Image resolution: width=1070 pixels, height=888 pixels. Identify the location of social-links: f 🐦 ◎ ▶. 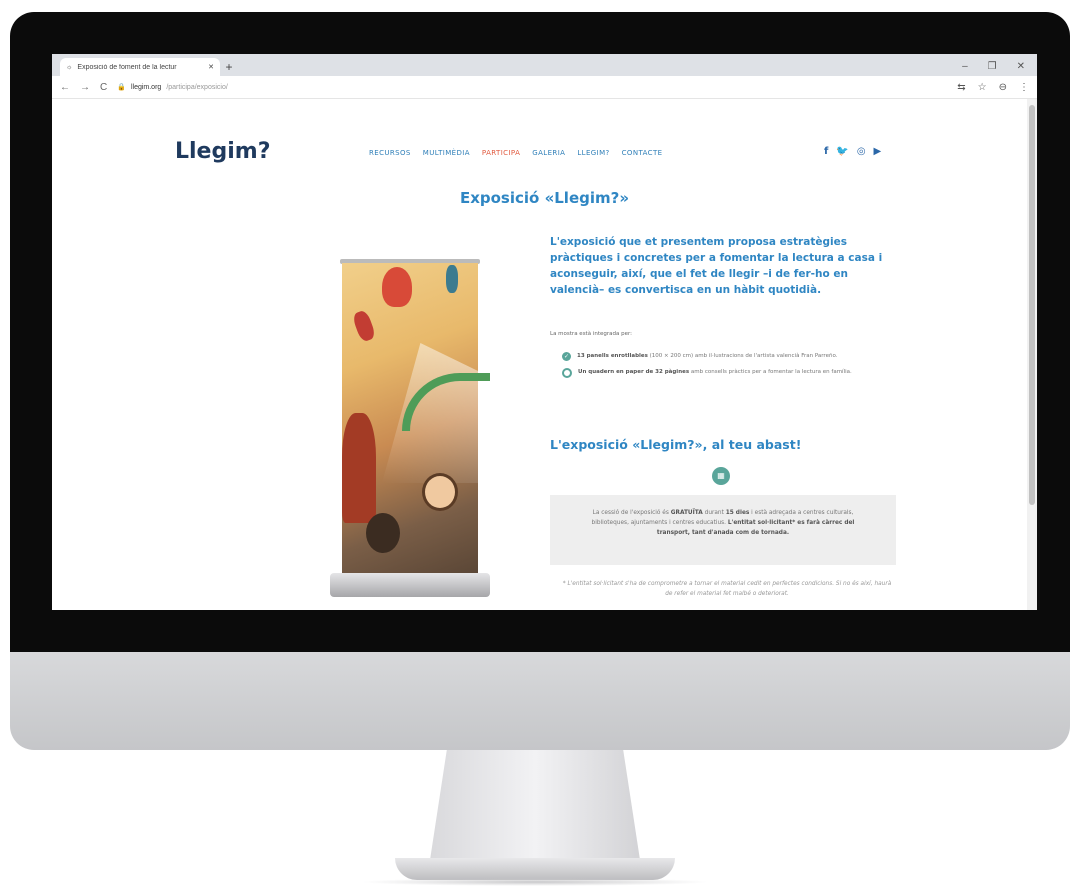
(852, 151).